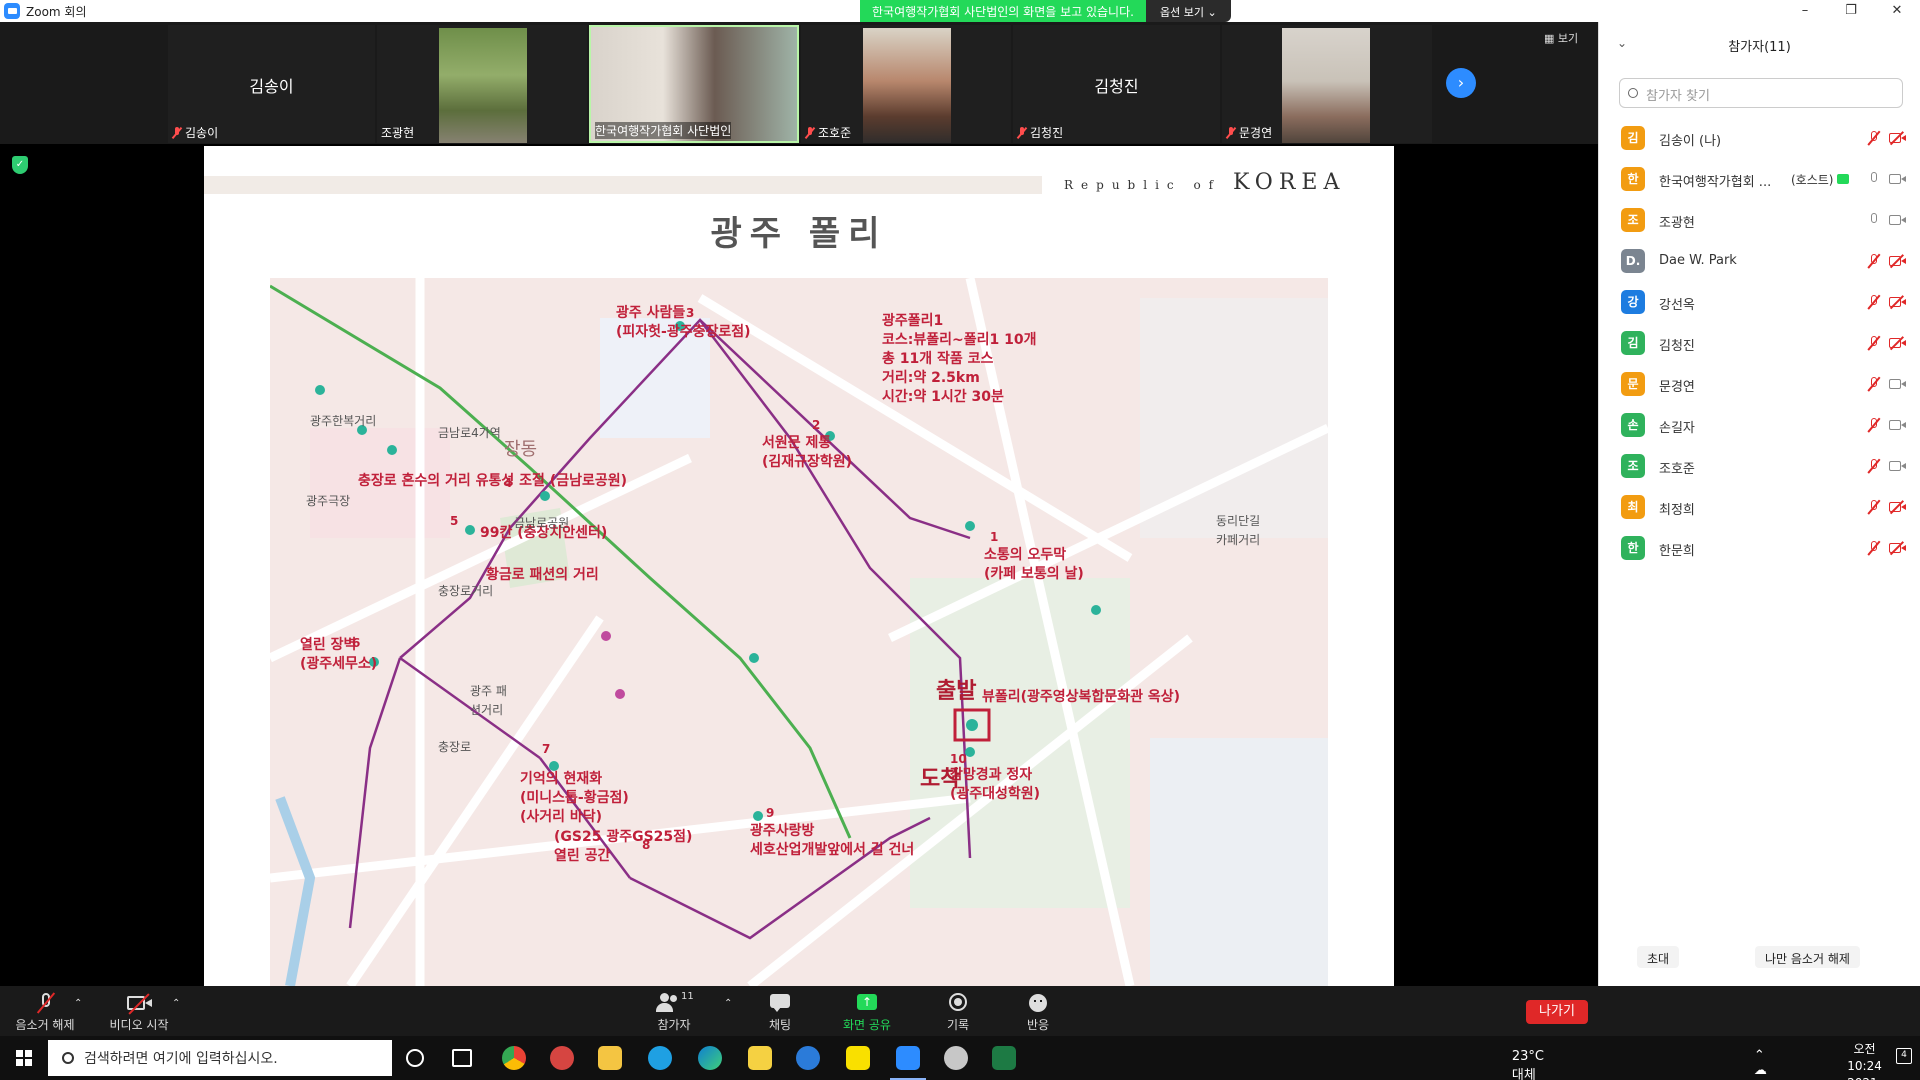  I want to click on taskbar-clock: 오전 10:24 2021-09-17, so click(1864, 1060).